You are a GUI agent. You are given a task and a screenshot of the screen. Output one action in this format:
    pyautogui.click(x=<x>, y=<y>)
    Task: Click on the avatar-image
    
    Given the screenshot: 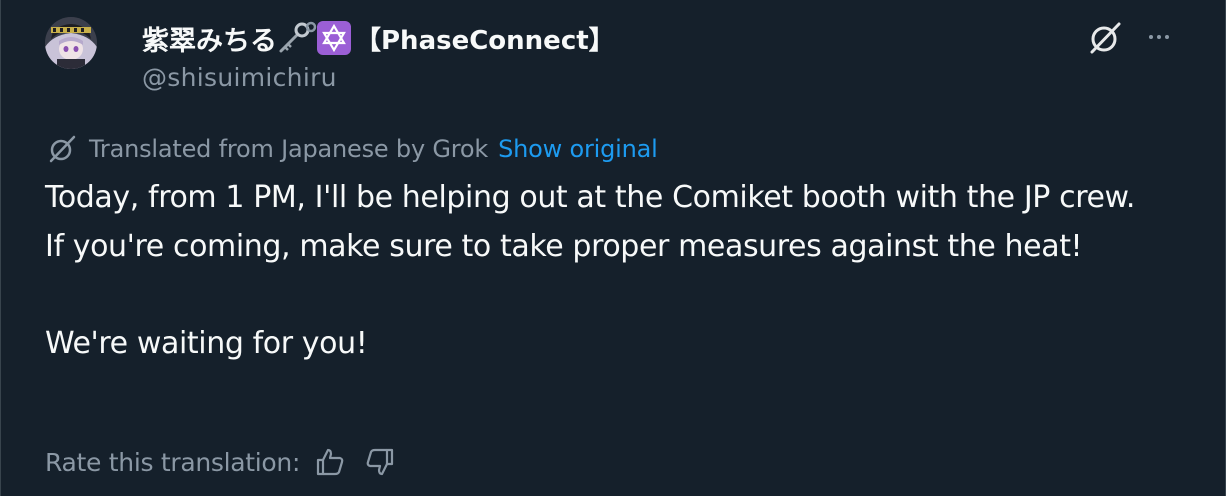 What is the action you would take?
    pyautogui.click(x=71, y=43)
    